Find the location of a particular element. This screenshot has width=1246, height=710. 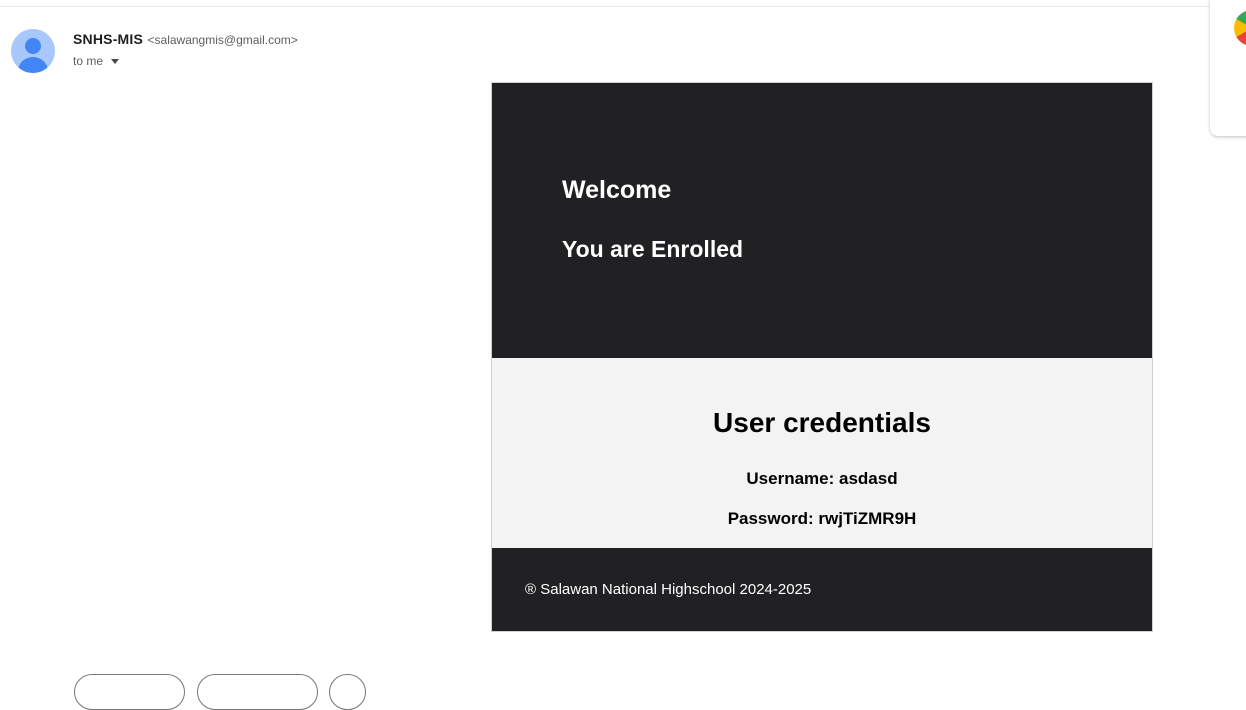

hero-status: You are Enrolled is located at coordinates (653, 249).